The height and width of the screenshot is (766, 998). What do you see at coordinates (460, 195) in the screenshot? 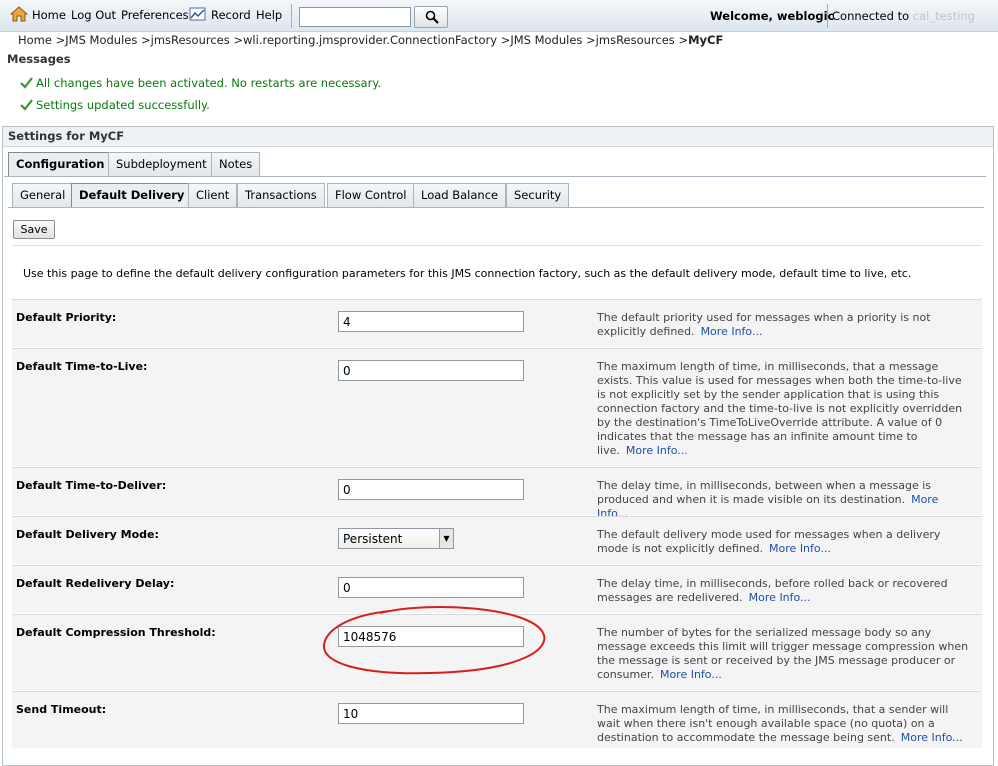
I see `tab-load-balance: Load Balance` at bounding box center [460, 195].